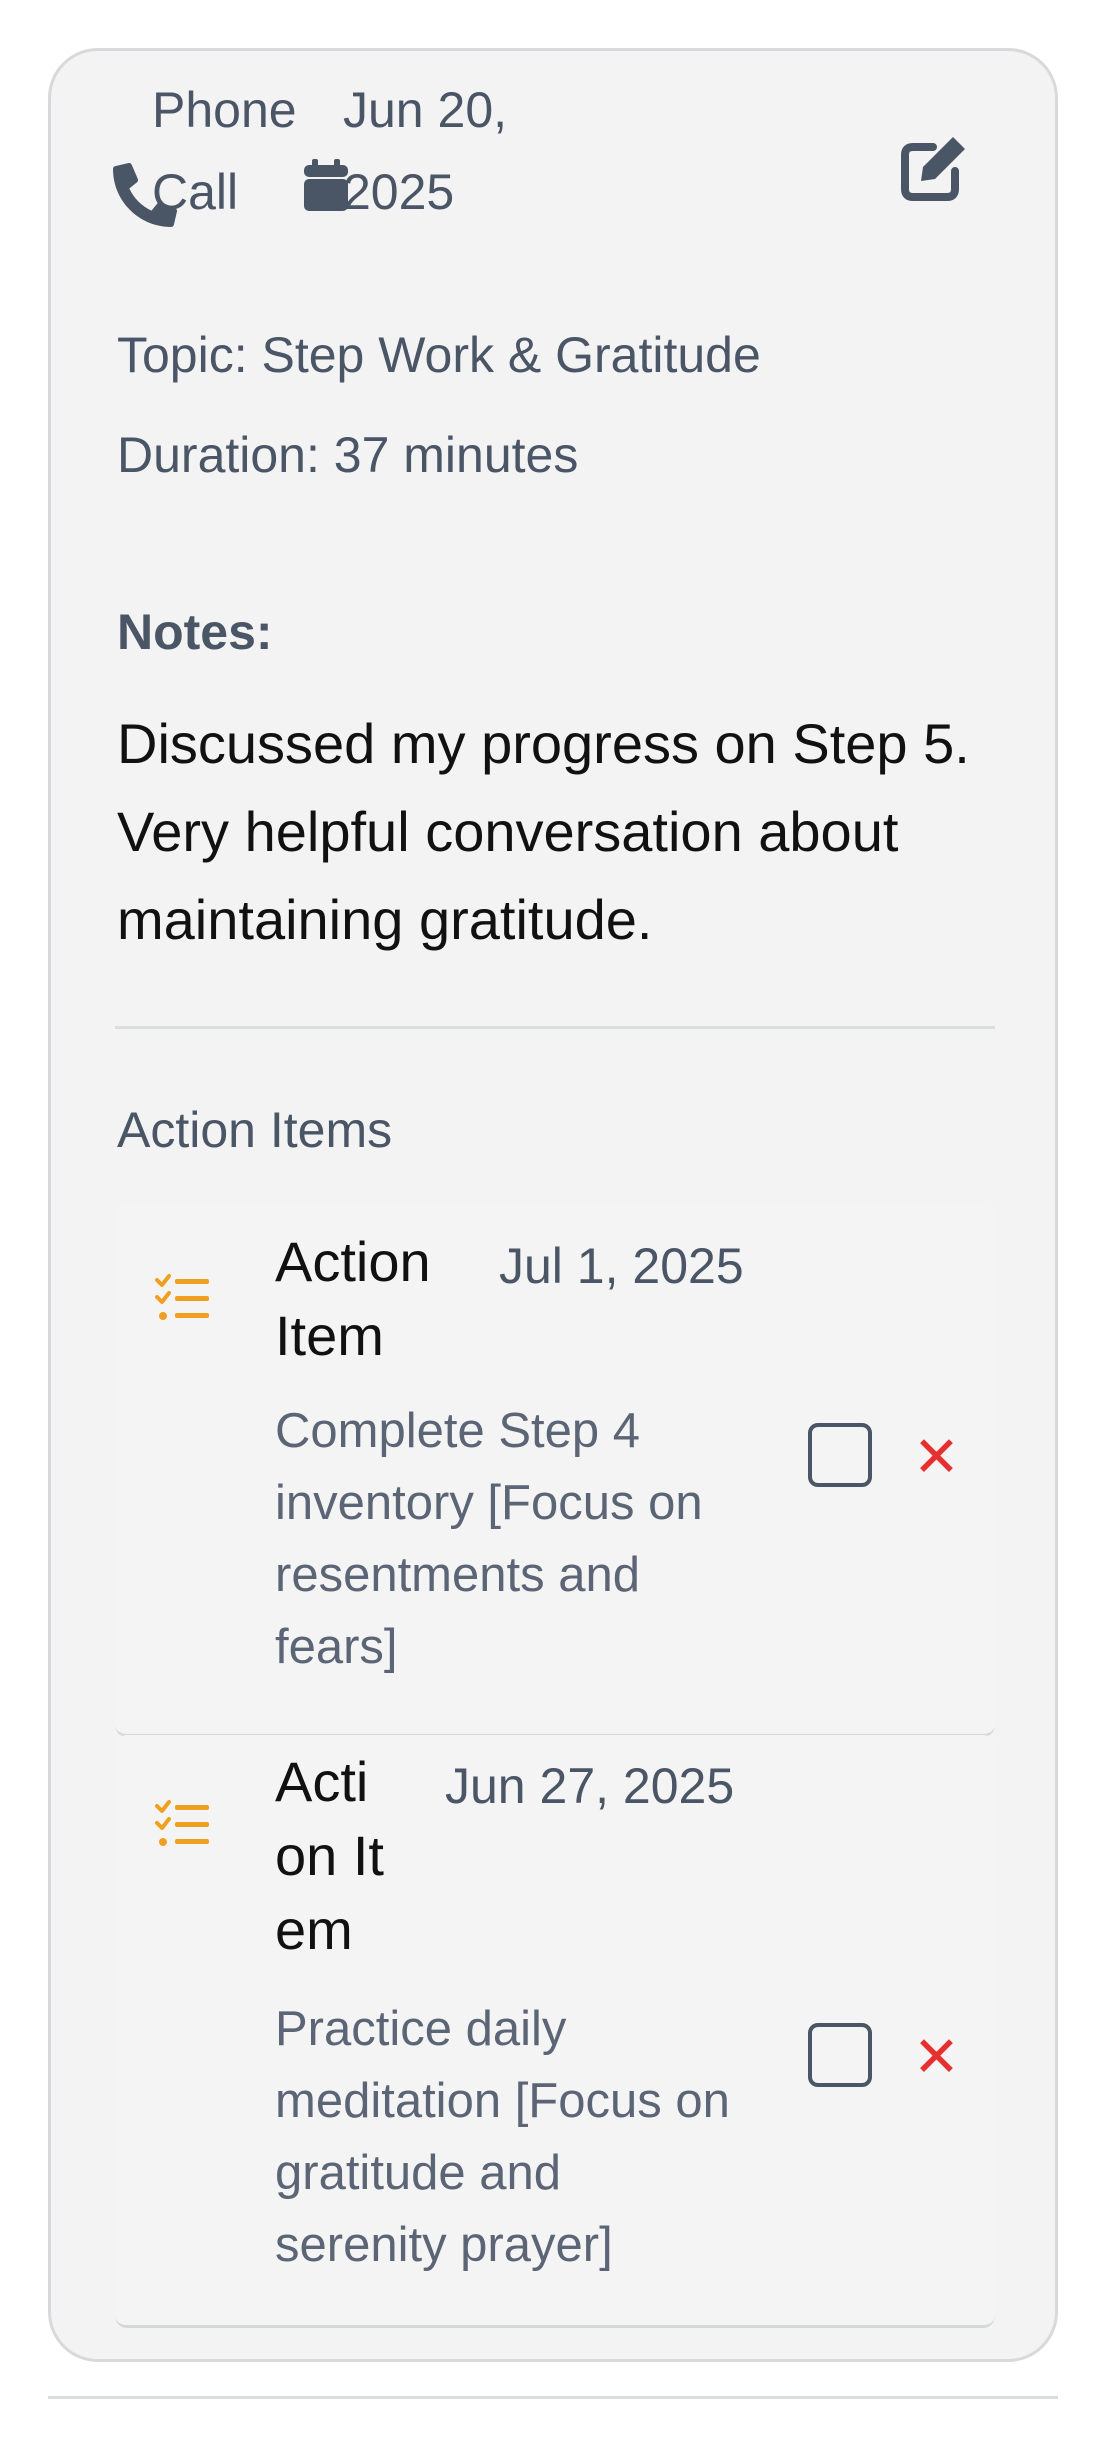  Describe the element at coordinates (590, 1786) in the screenshot. I see `action-item-date: Jun 27, 2025` at that location.